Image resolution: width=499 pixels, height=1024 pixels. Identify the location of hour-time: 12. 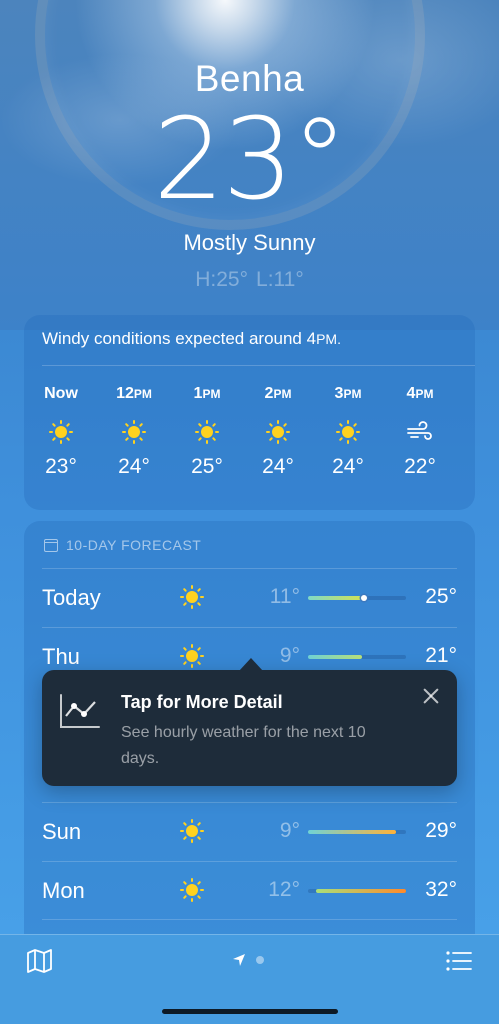
(125, 393).